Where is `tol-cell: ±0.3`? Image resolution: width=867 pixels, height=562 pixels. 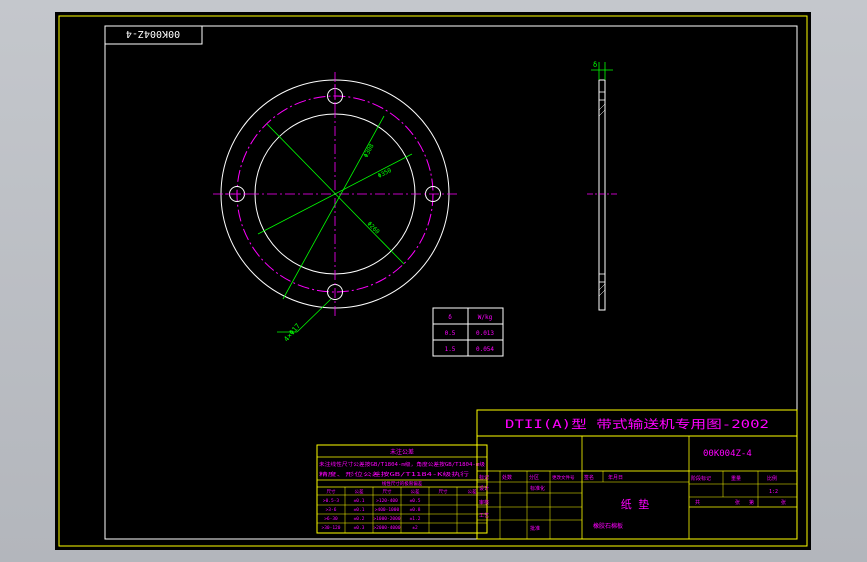 tol-cell: ±0.3 is located at coordinates (359, 528).